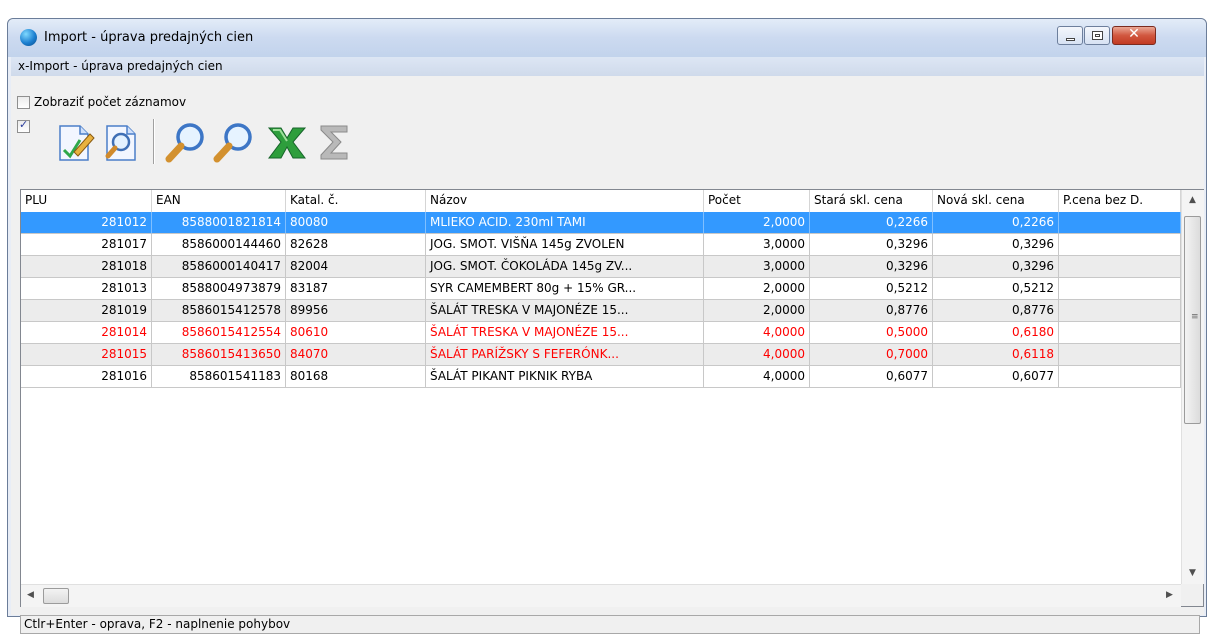  I want to click on minimize-button, so click(1070, 35).